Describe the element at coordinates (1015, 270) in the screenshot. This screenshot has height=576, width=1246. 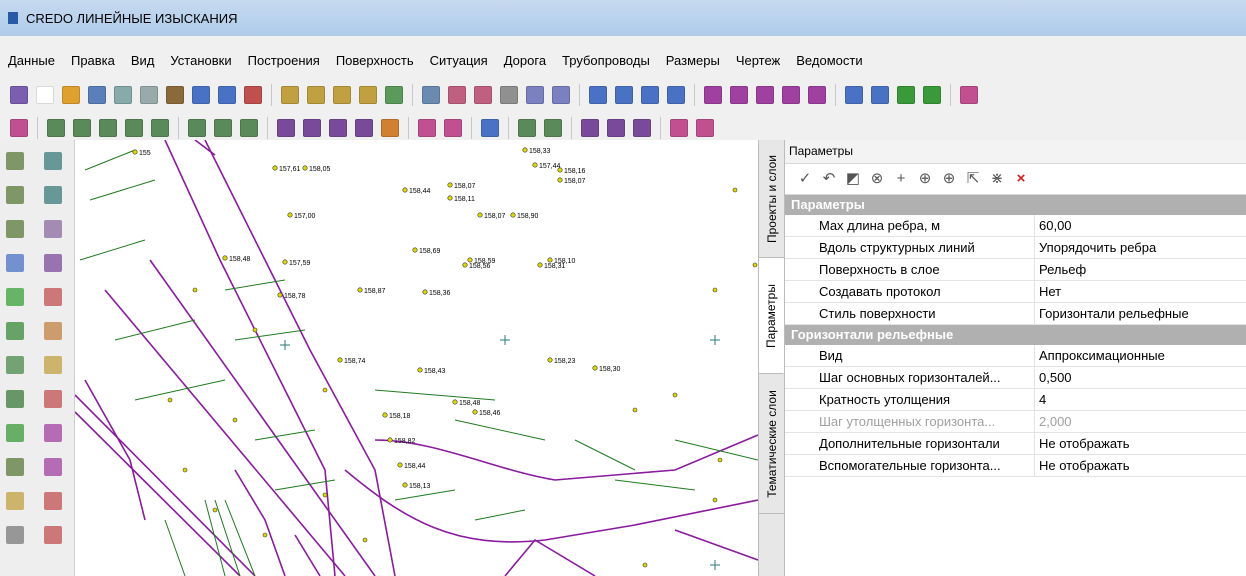
I see `property-row: Поверхность в слое Рельеф` at that location.